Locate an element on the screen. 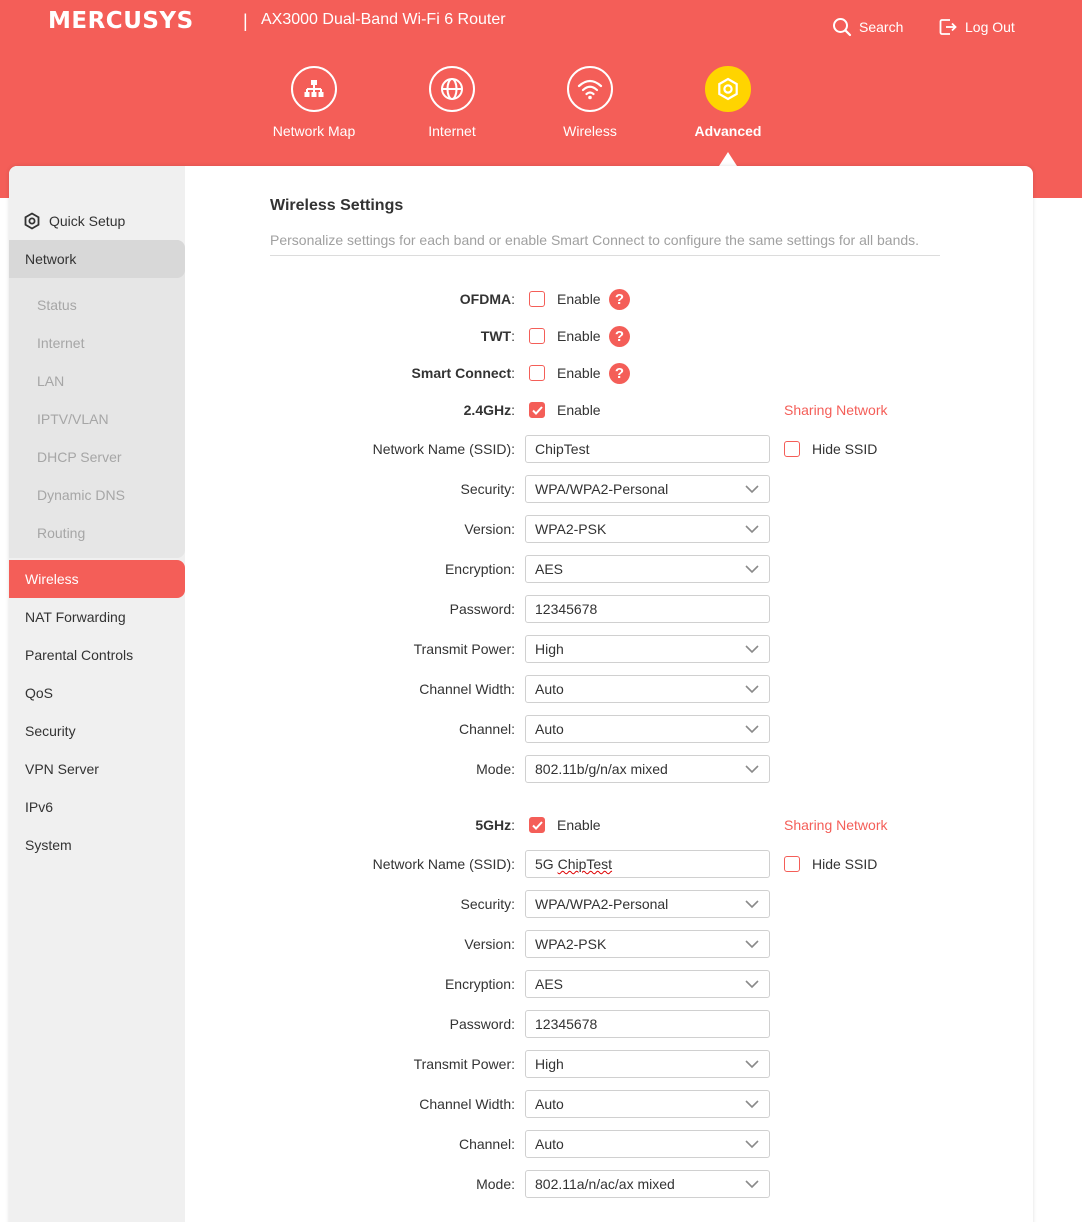 The image size is (1082, 1222). smart-connect-label: Smart Connect: is located at coordinates (463, 373).